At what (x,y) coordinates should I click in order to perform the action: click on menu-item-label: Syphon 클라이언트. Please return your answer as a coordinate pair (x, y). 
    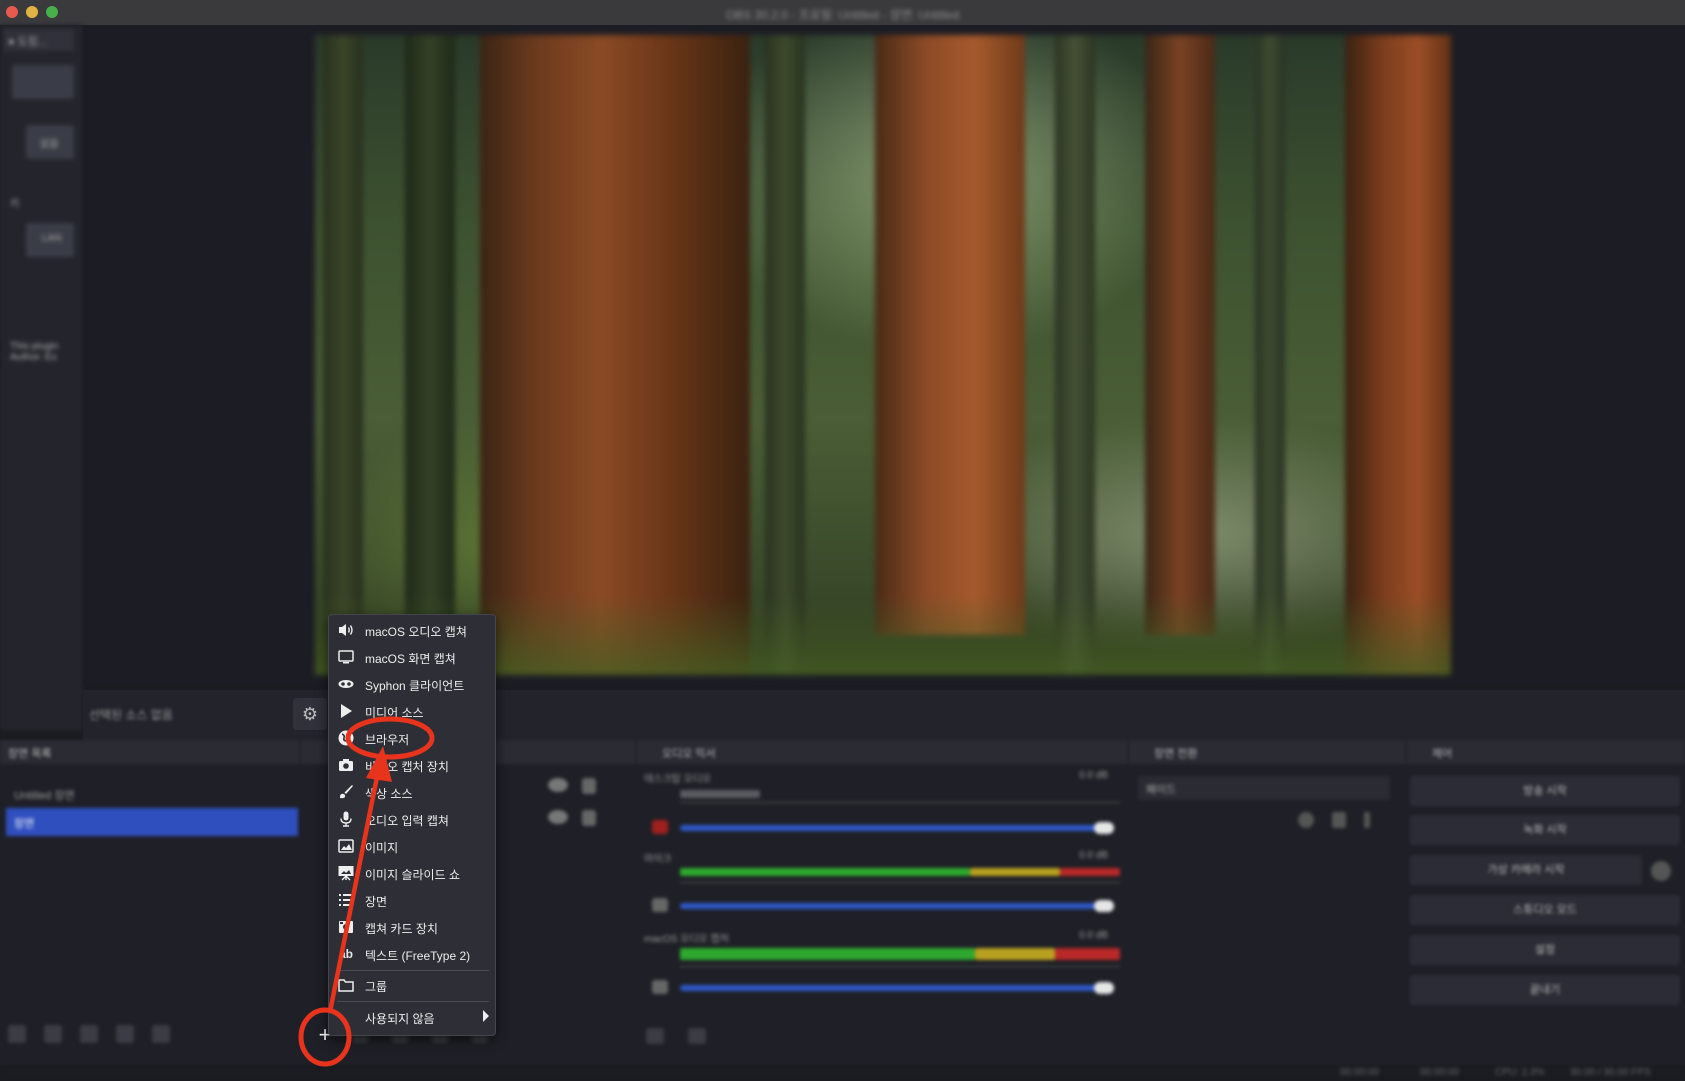
    Looking at the image, I should click on (415, 686).